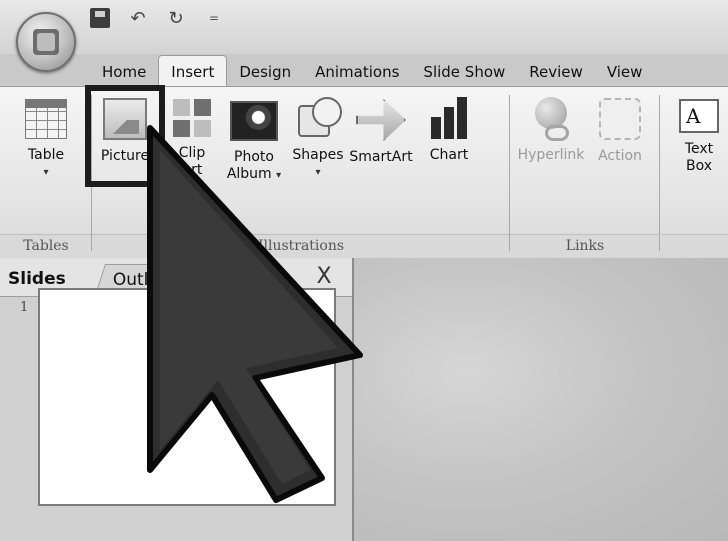 The width and height of the screenshot is (728, 541). Describe the element at coordinates (46, 245) in the screenshot. I see `tables-group-label: Tables` at that location.